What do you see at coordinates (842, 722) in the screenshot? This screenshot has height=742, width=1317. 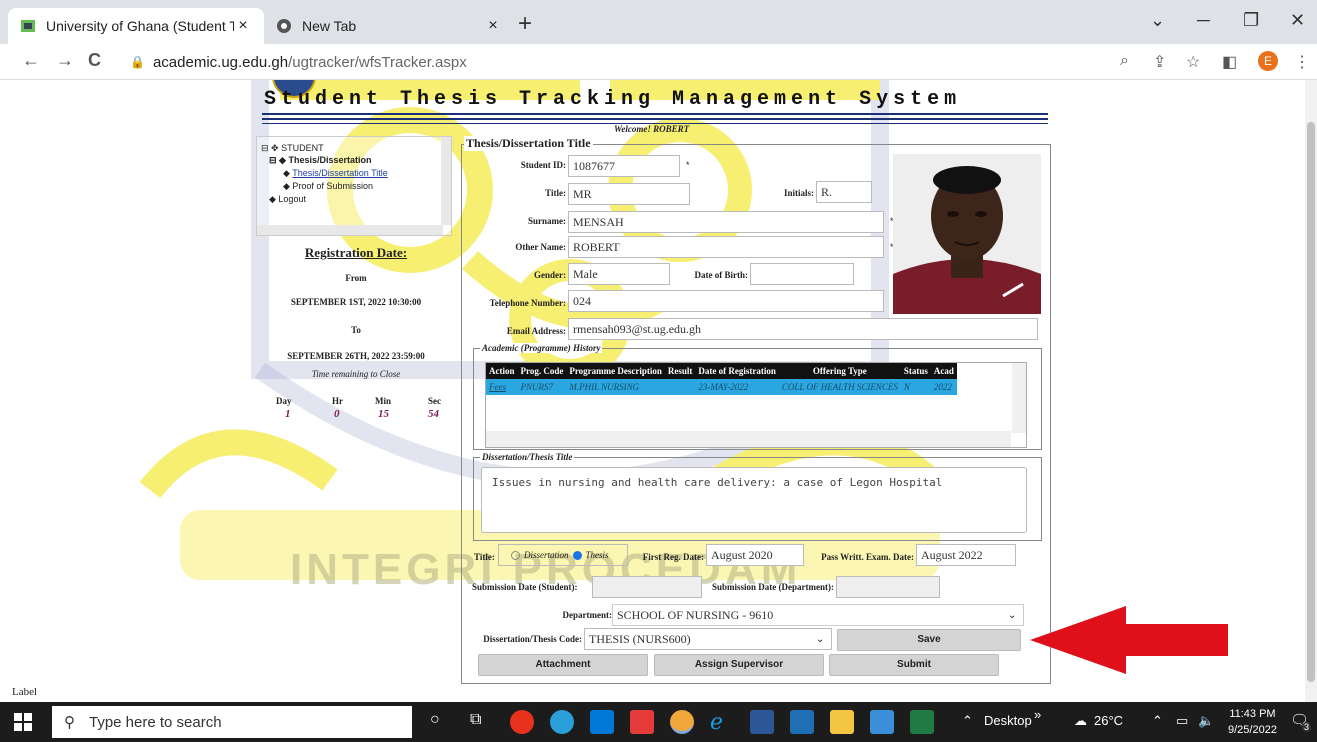 I see `file-explorer-icon` at bounding box center [842, 722].